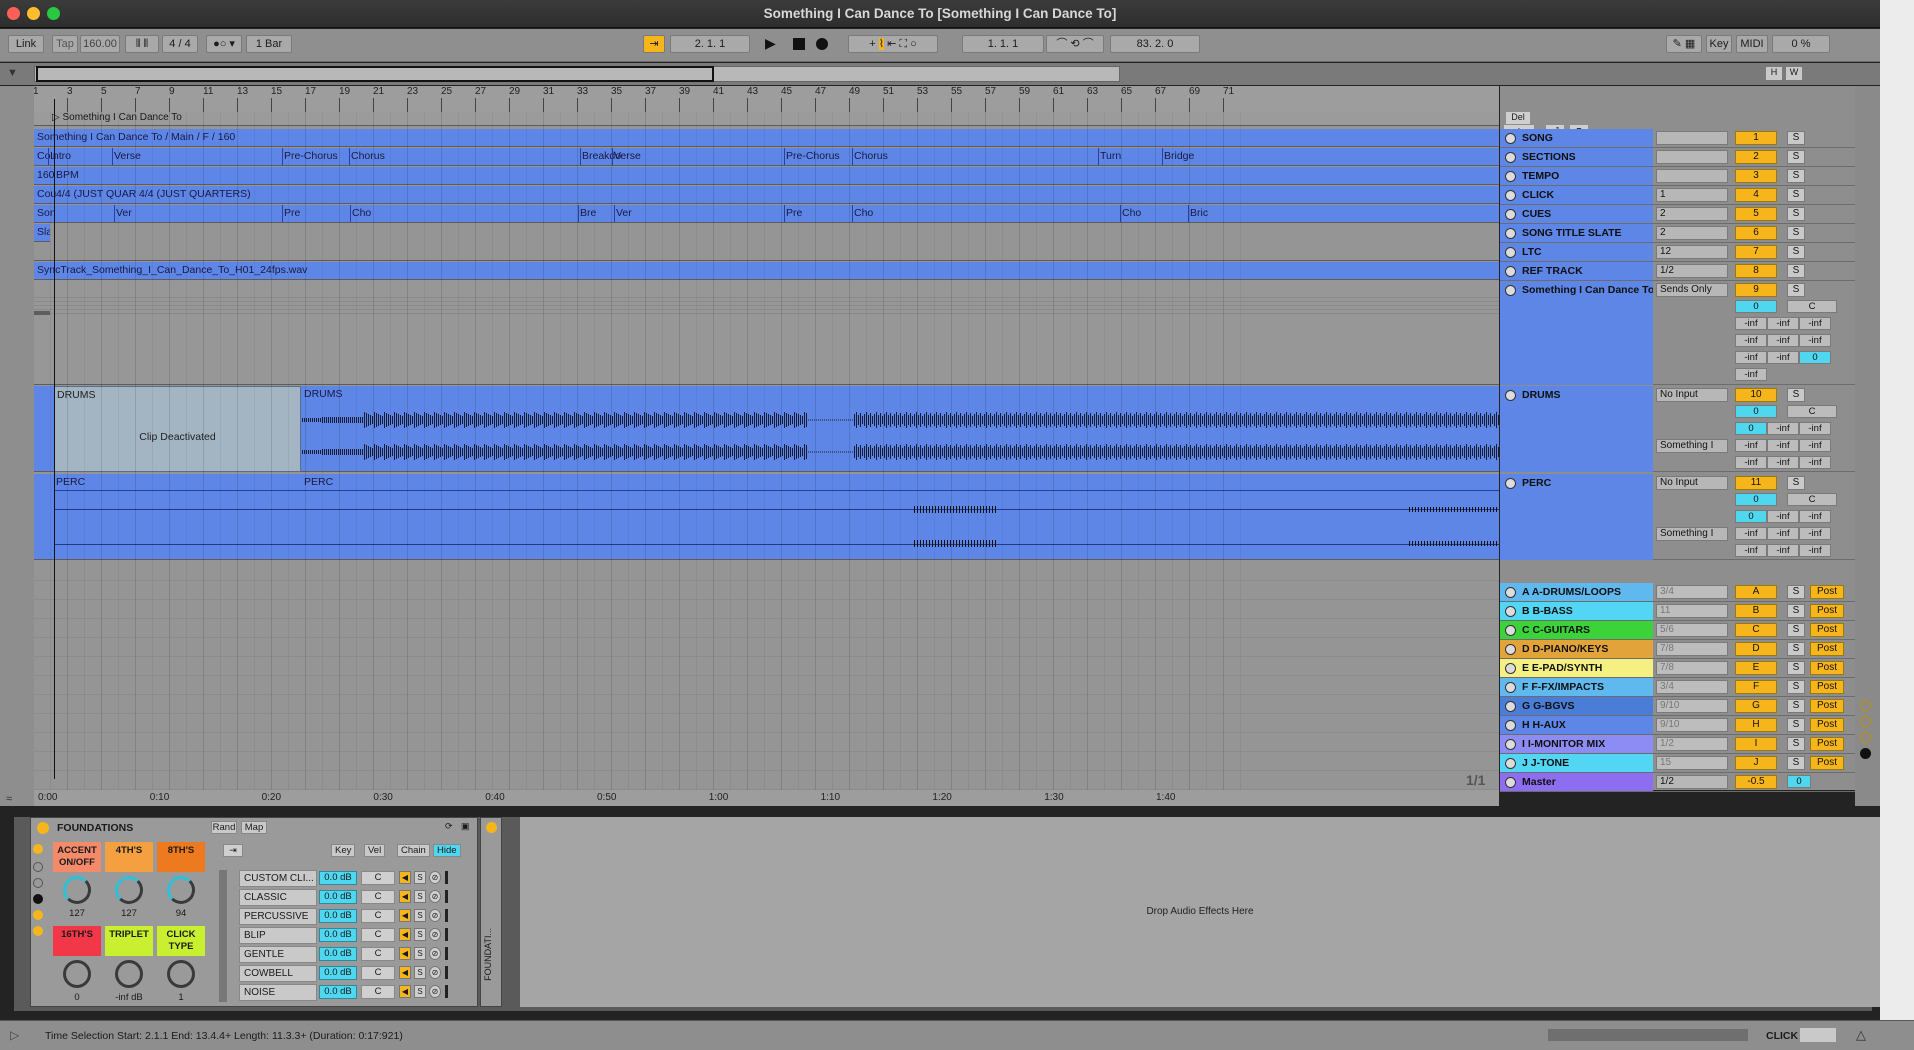 Image resolution: width=1914 pixels, height=1050 pixels. I want to click on output-selector: Something I, so click(1692, 534).